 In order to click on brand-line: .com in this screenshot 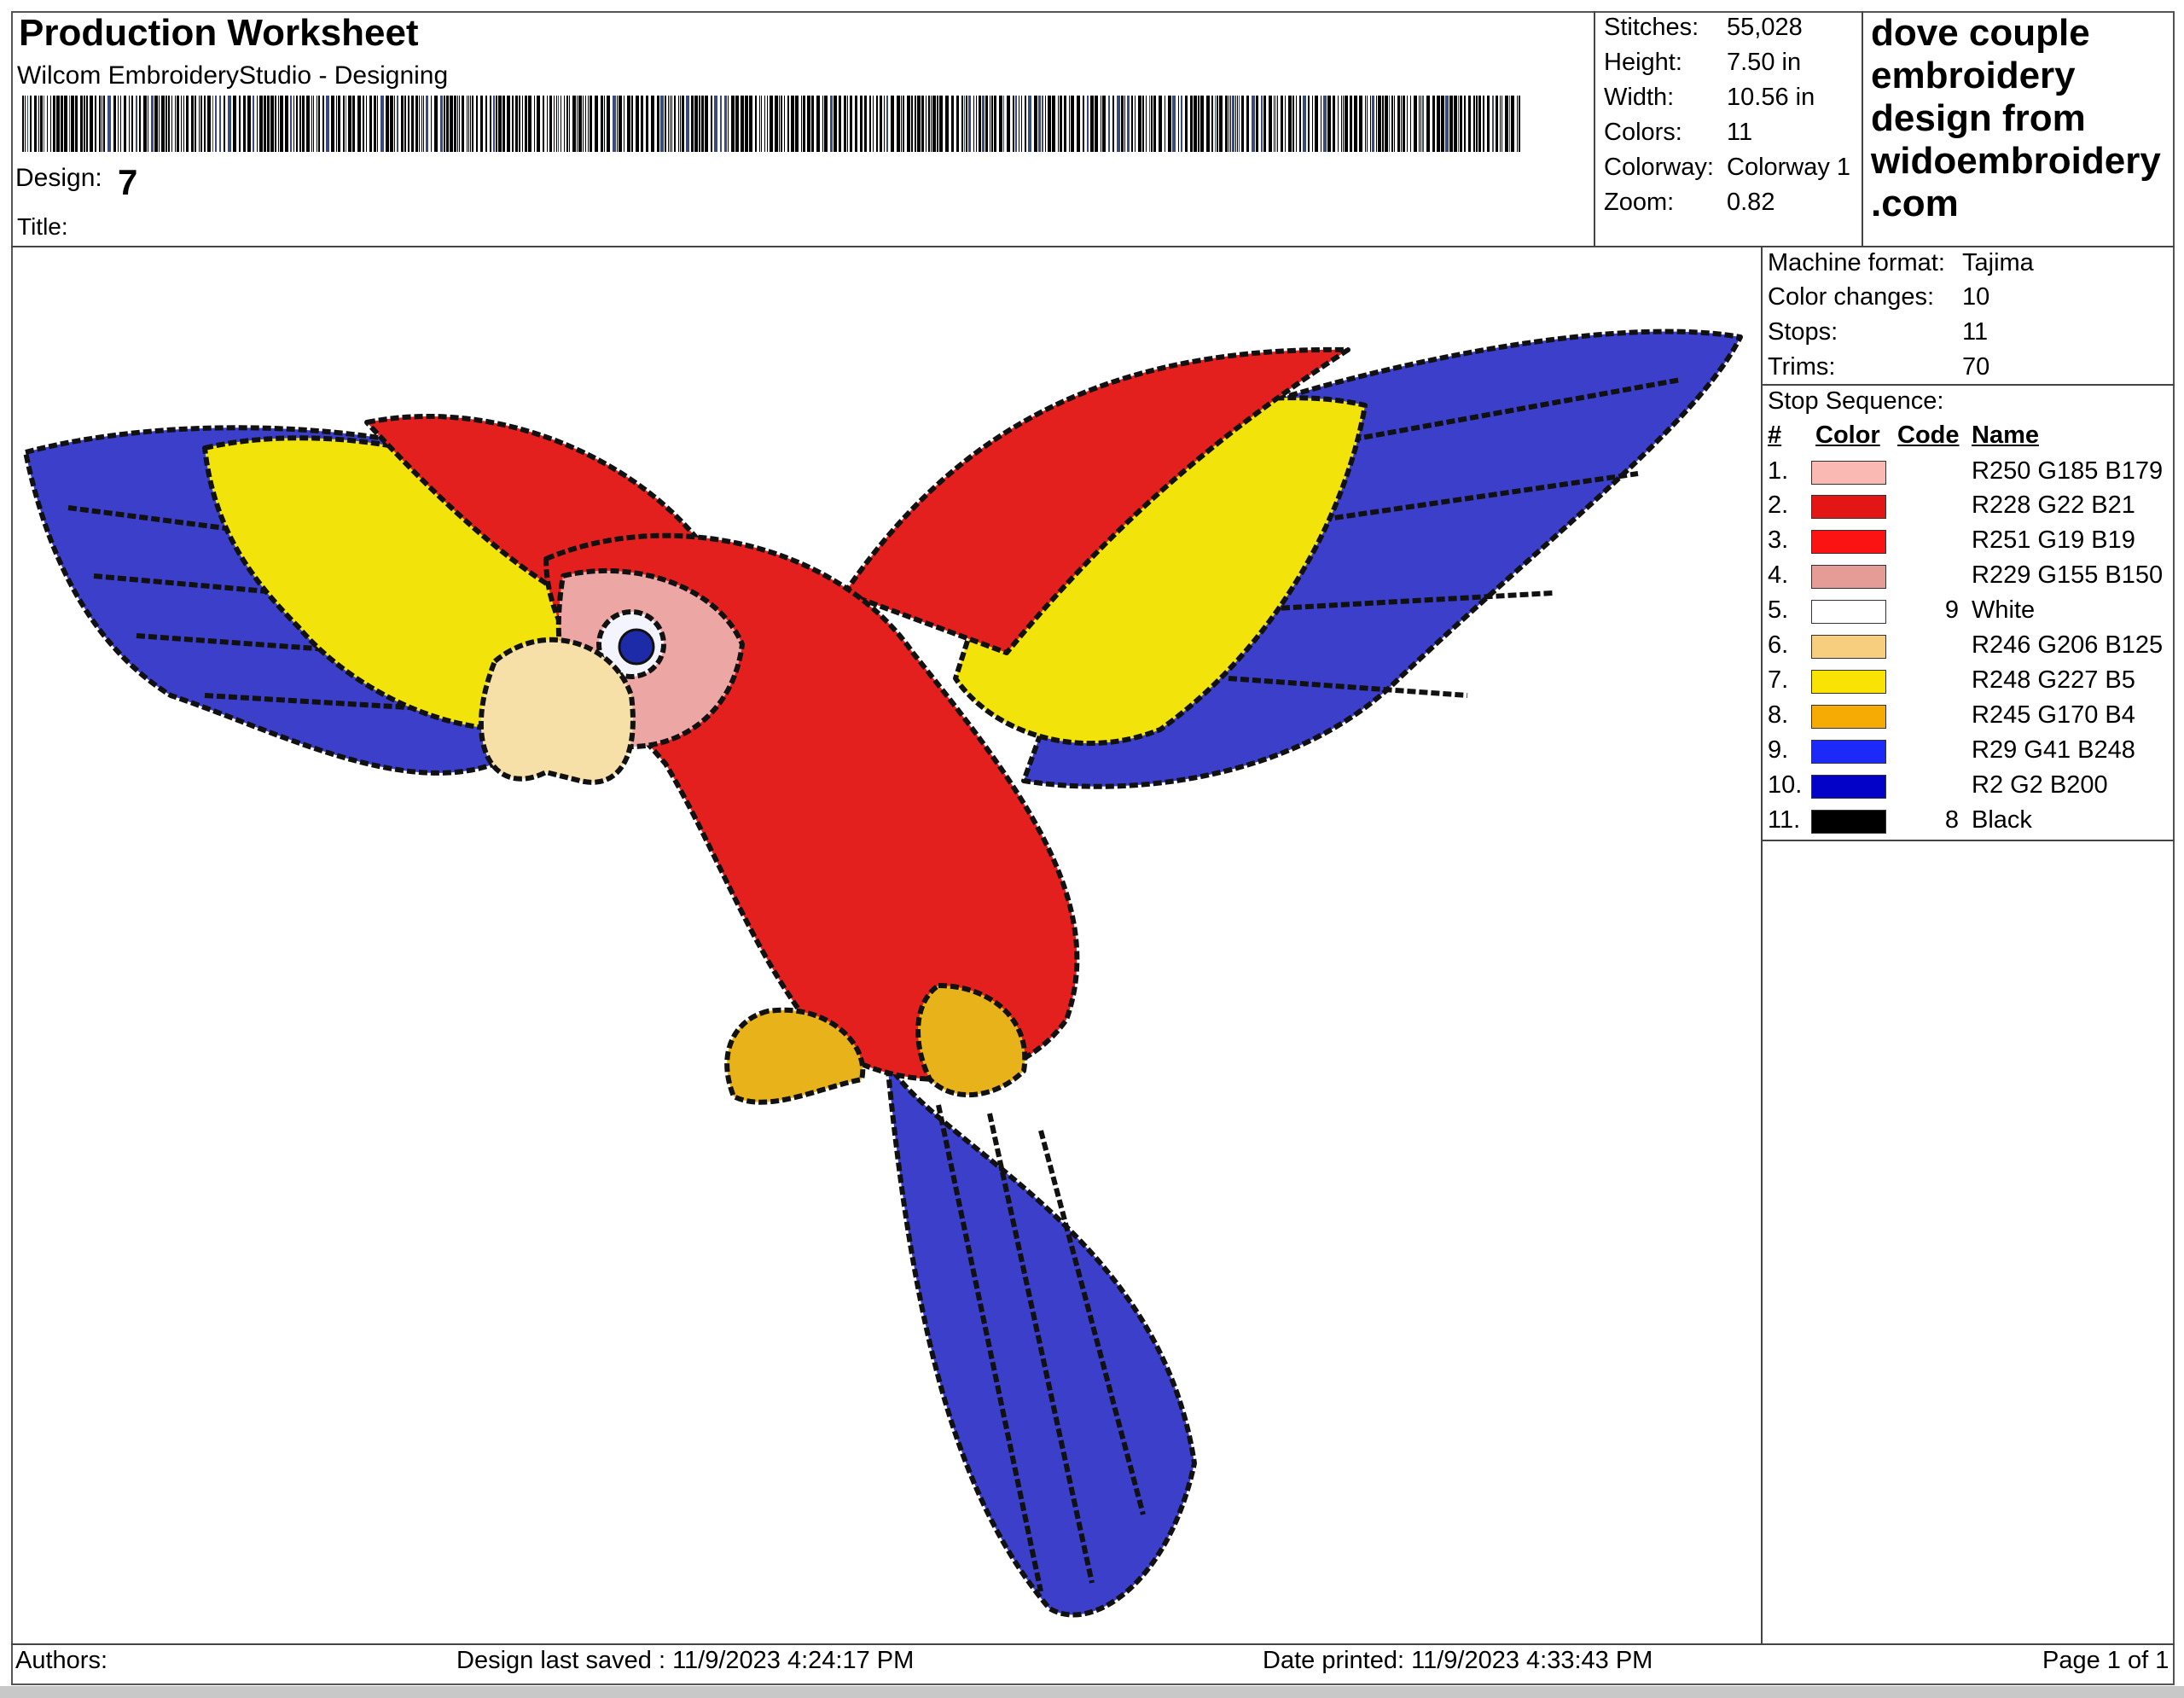, I will do `click(1915, 203)`.